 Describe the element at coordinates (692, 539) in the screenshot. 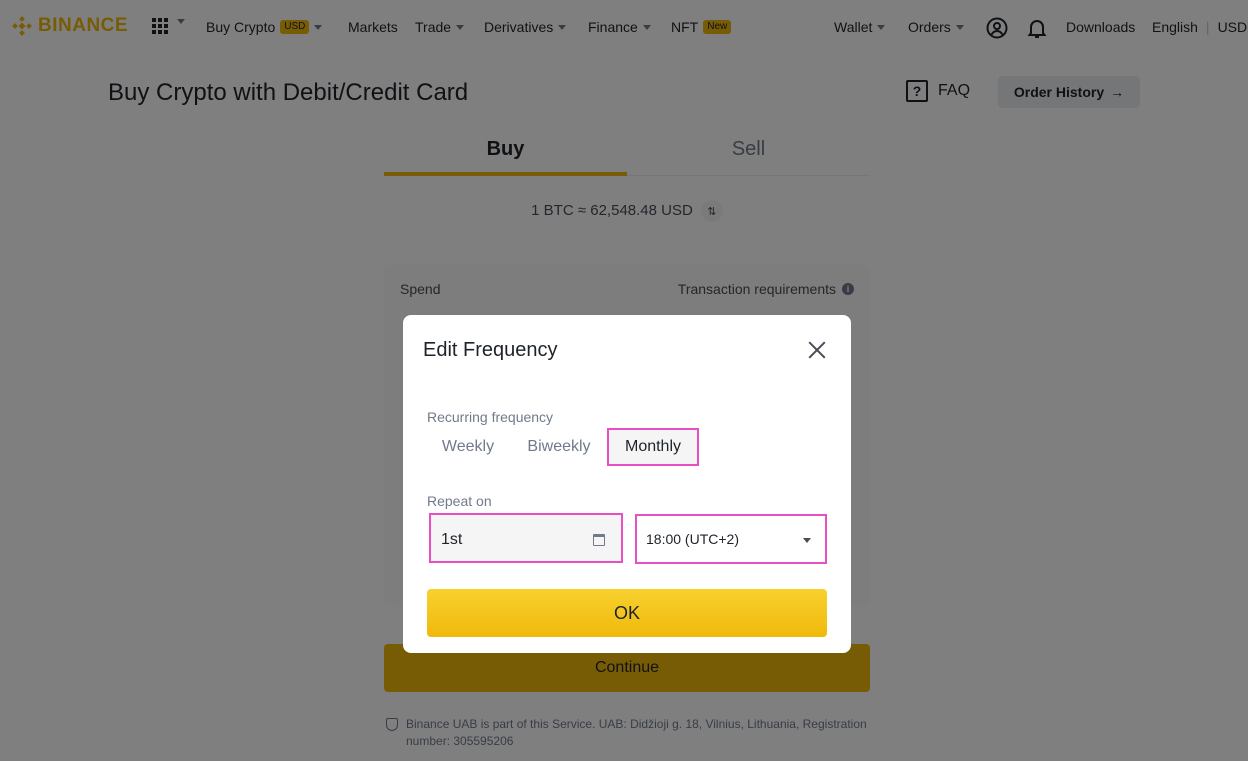

I see `repeat-time-value: 18:00 (UTC+2)` at that location.